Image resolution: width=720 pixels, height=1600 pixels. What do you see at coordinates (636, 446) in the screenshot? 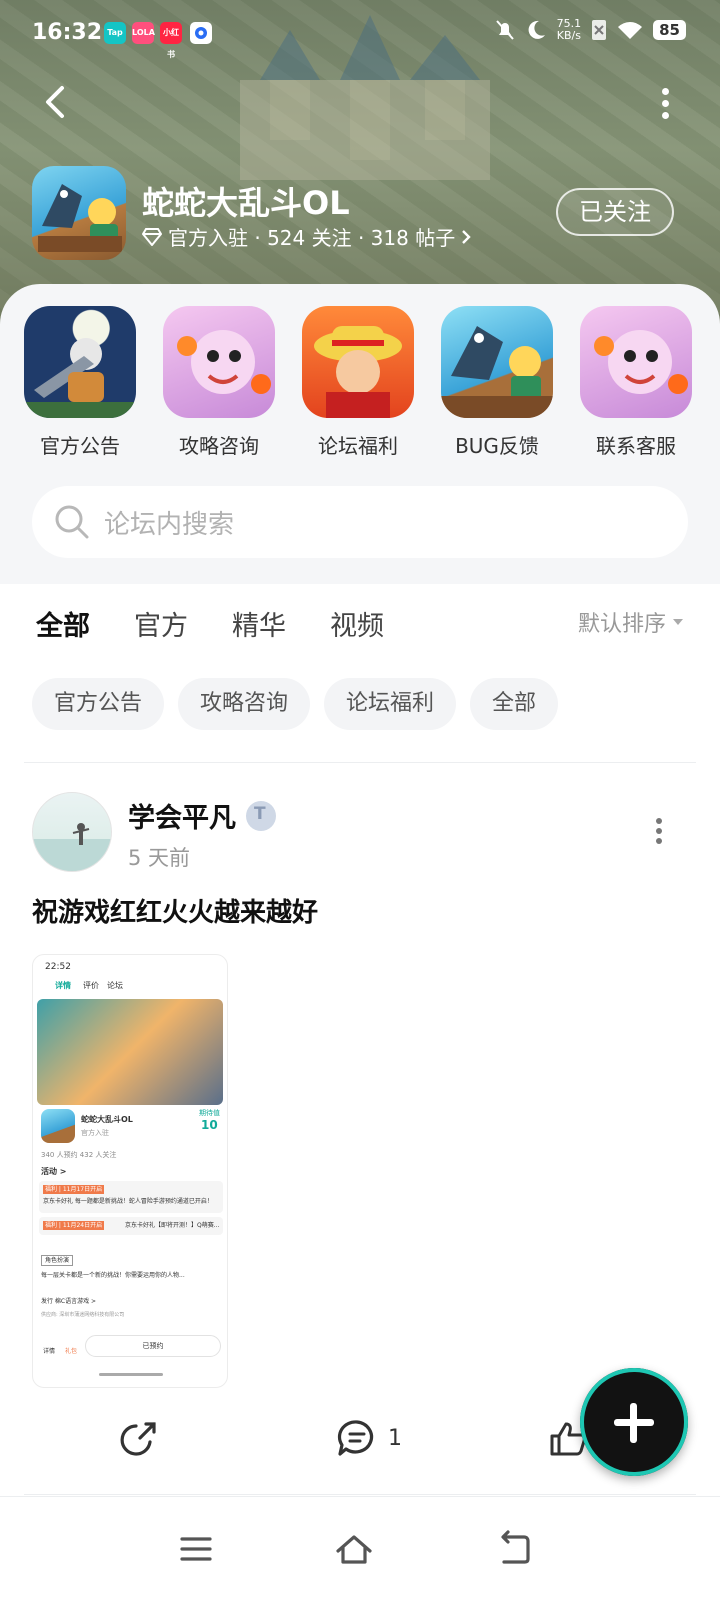
I see `shortcut-label: 联系客服` at bounding box center [636, 446].